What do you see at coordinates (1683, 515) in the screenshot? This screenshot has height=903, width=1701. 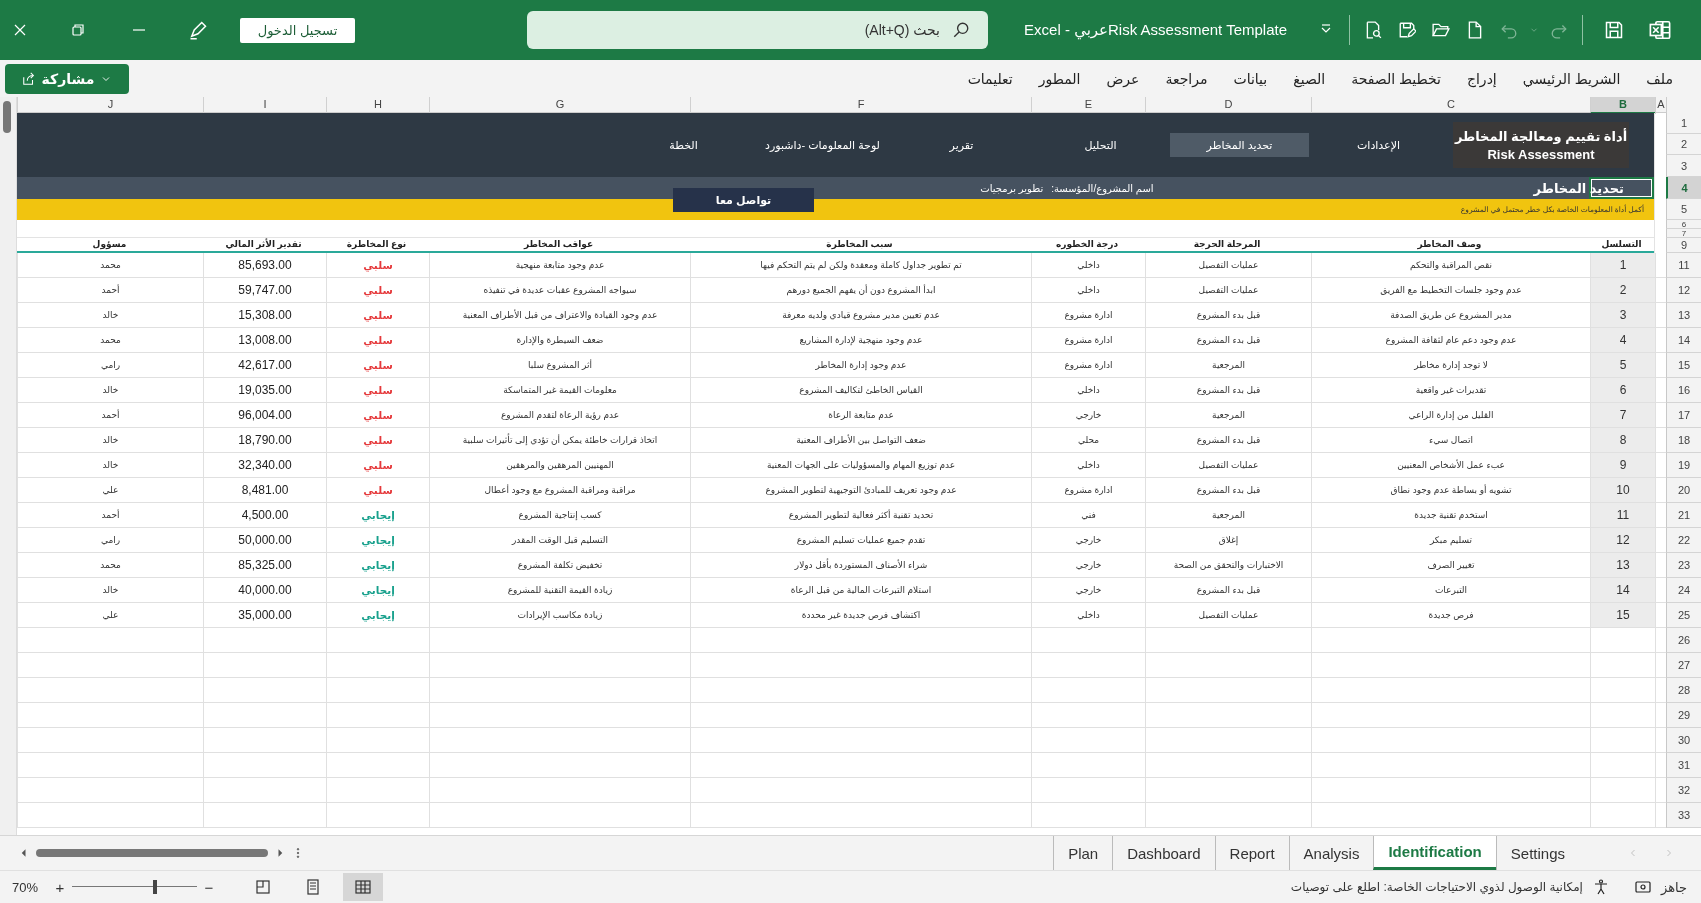 I see `row-header: 21` at bounding box center [1683, 515].